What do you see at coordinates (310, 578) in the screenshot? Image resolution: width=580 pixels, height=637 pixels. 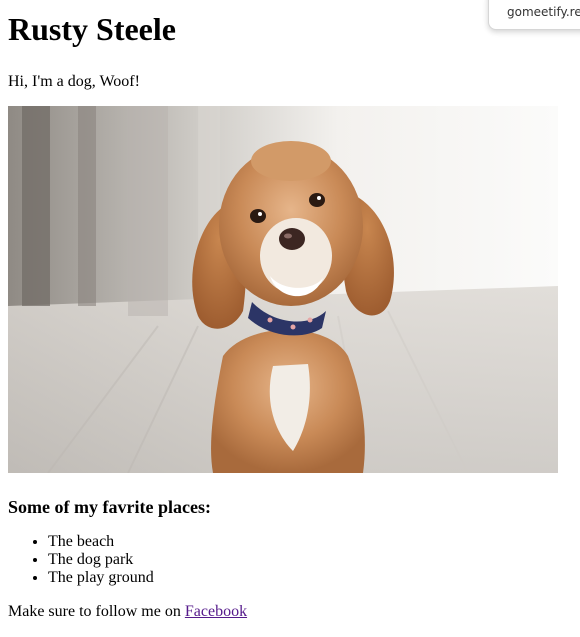 I see `list-item: The play ground` at bounding box center [310, 578].